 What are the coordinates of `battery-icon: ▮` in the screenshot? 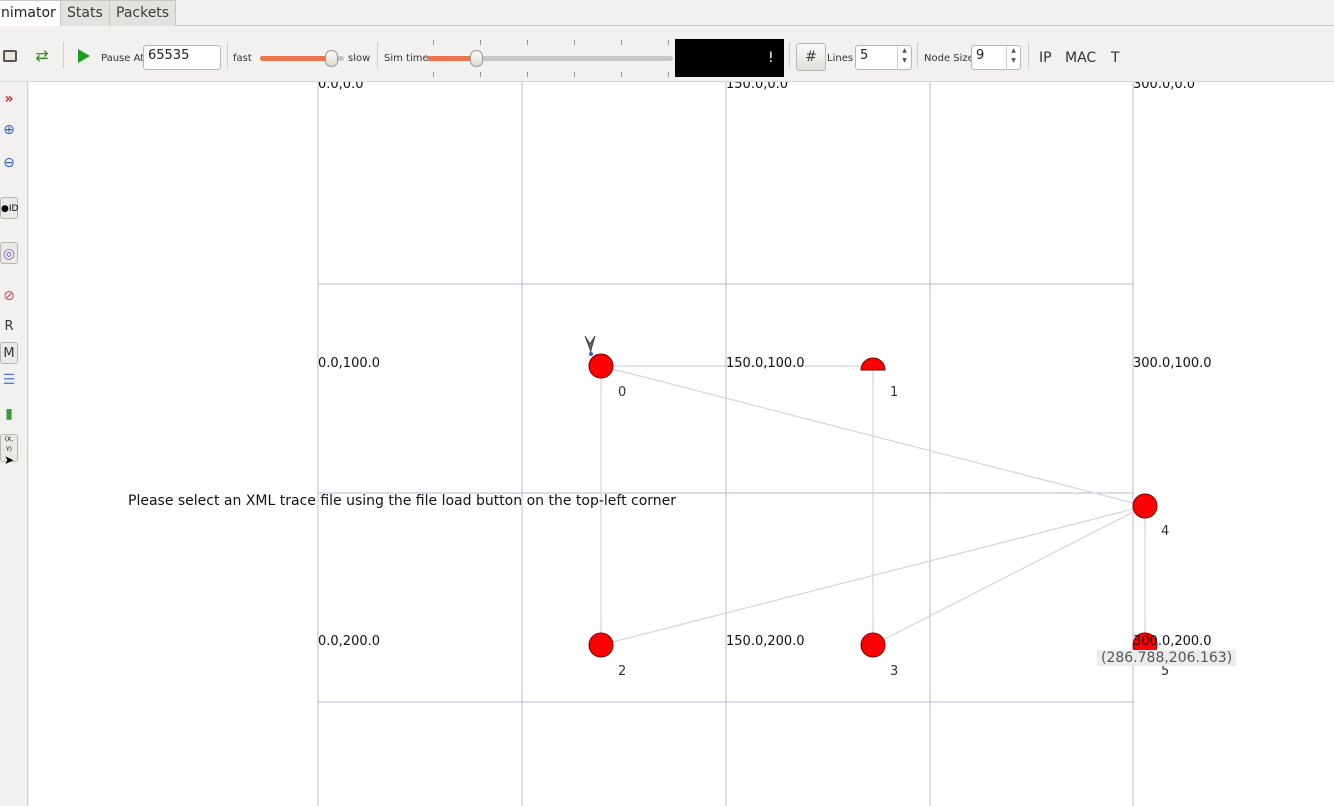 It's located at (9, 414).